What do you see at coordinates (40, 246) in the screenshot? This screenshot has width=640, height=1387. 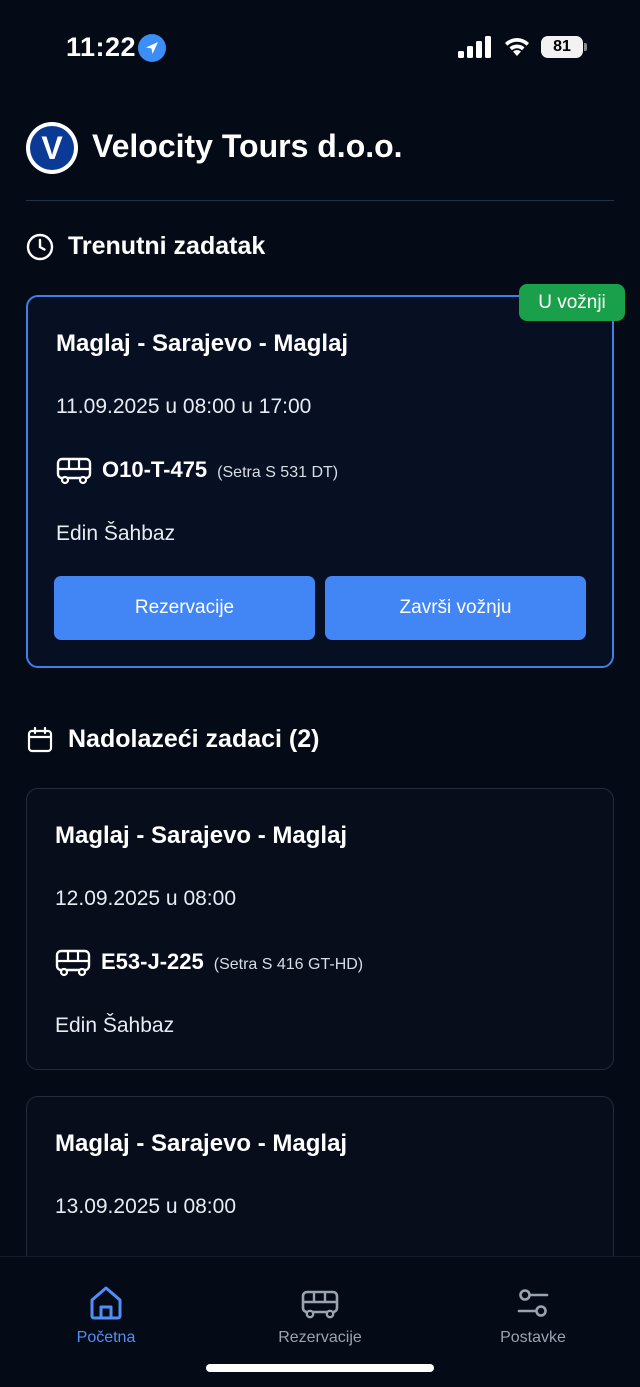 I see `clock-icon` at bounding box center [40, 246].